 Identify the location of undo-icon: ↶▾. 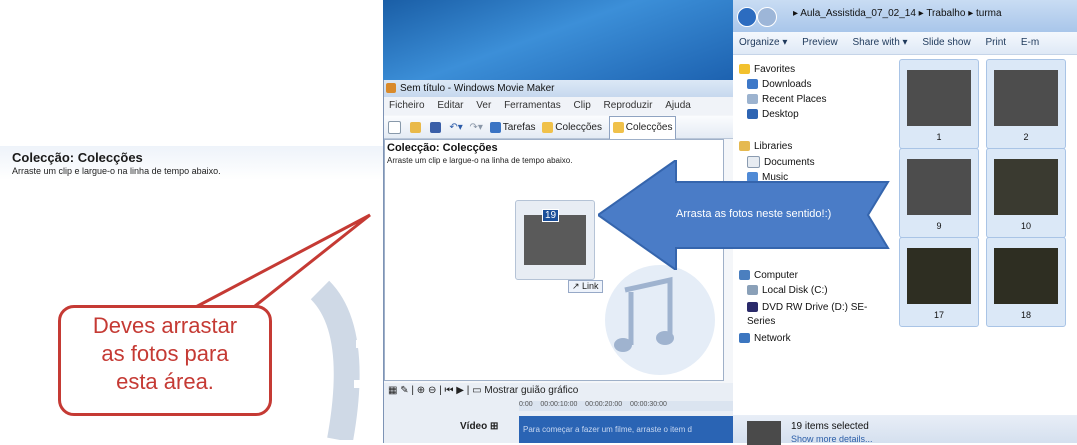
(455, 128).